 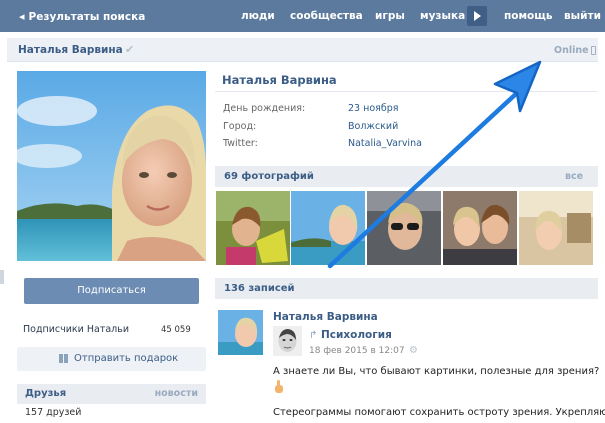 What do you see at coordinates (240, 126) in the screenshot?
I see `city-label: Город:` at bounding box center [240, 126].